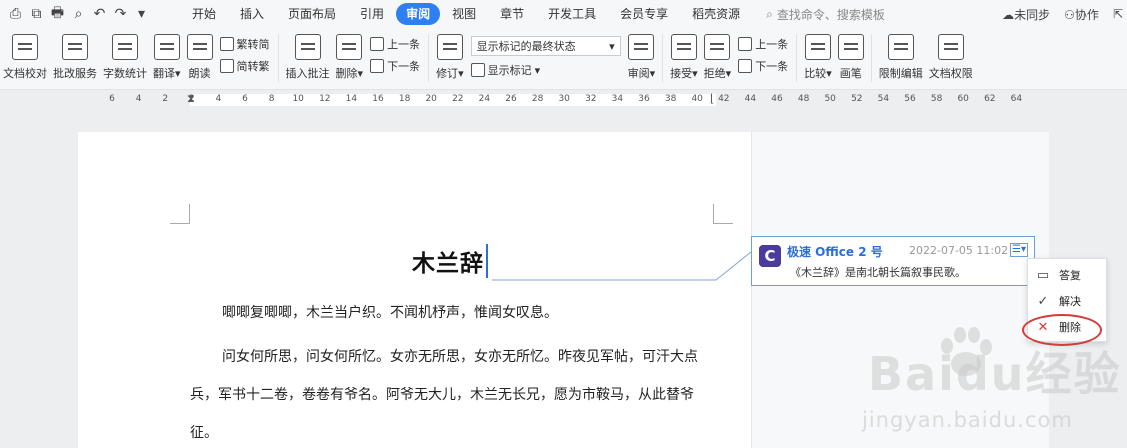 Image resolution: width=1127 pixels, height=448 pixels. Describe the element at coordinates (878, 272) in the screenshot. I see `comment-text: 《木兰辞》是南北朝长篇叙事民歌。` at that location.